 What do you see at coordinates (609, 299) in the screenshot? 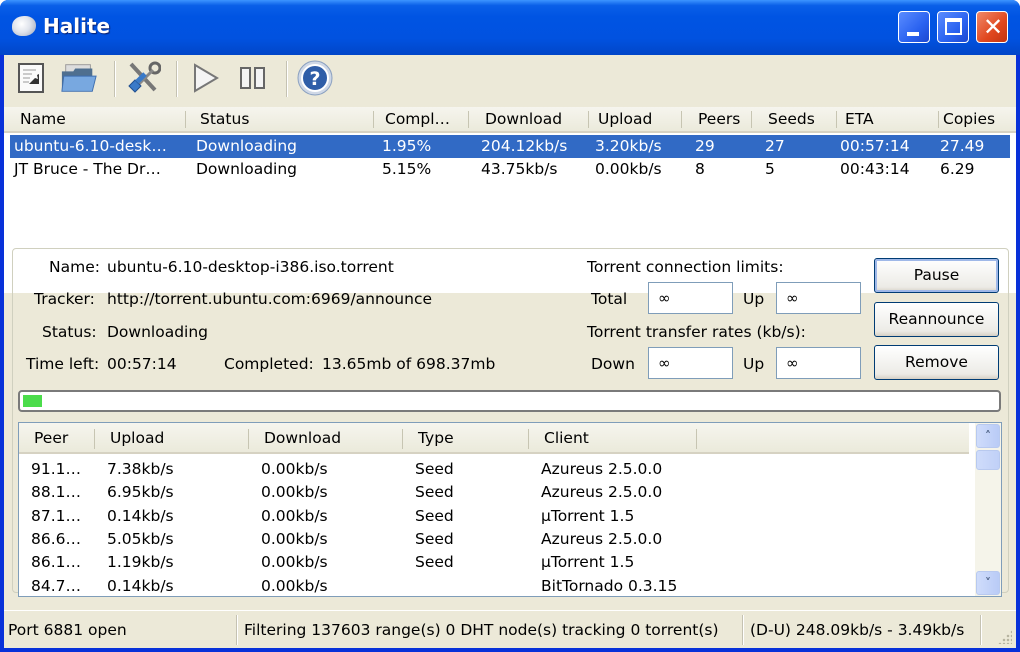
I see `total-label: Total` at bounding box center [609, 299].